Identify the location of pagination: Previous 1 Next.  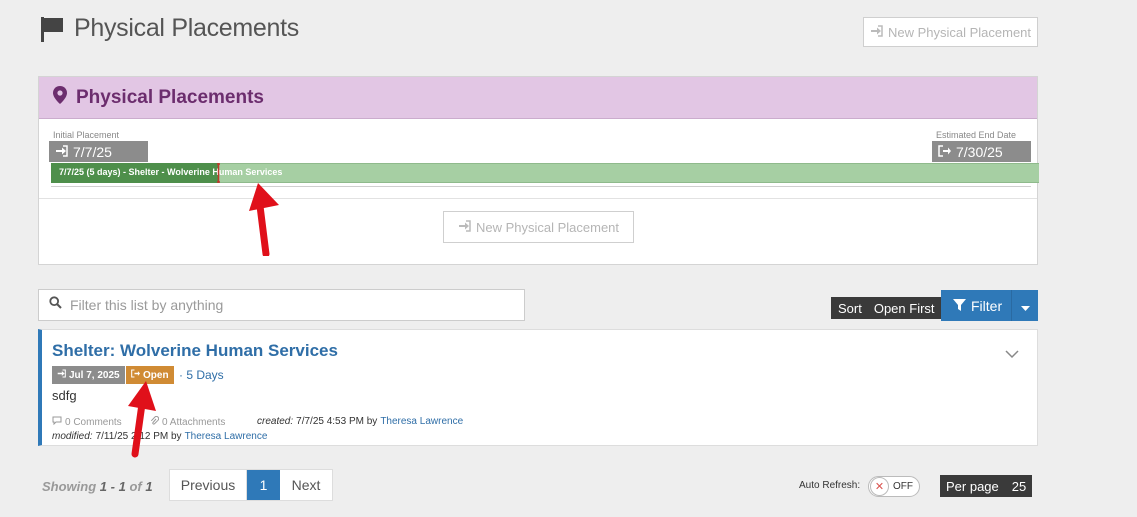
(251, 485).